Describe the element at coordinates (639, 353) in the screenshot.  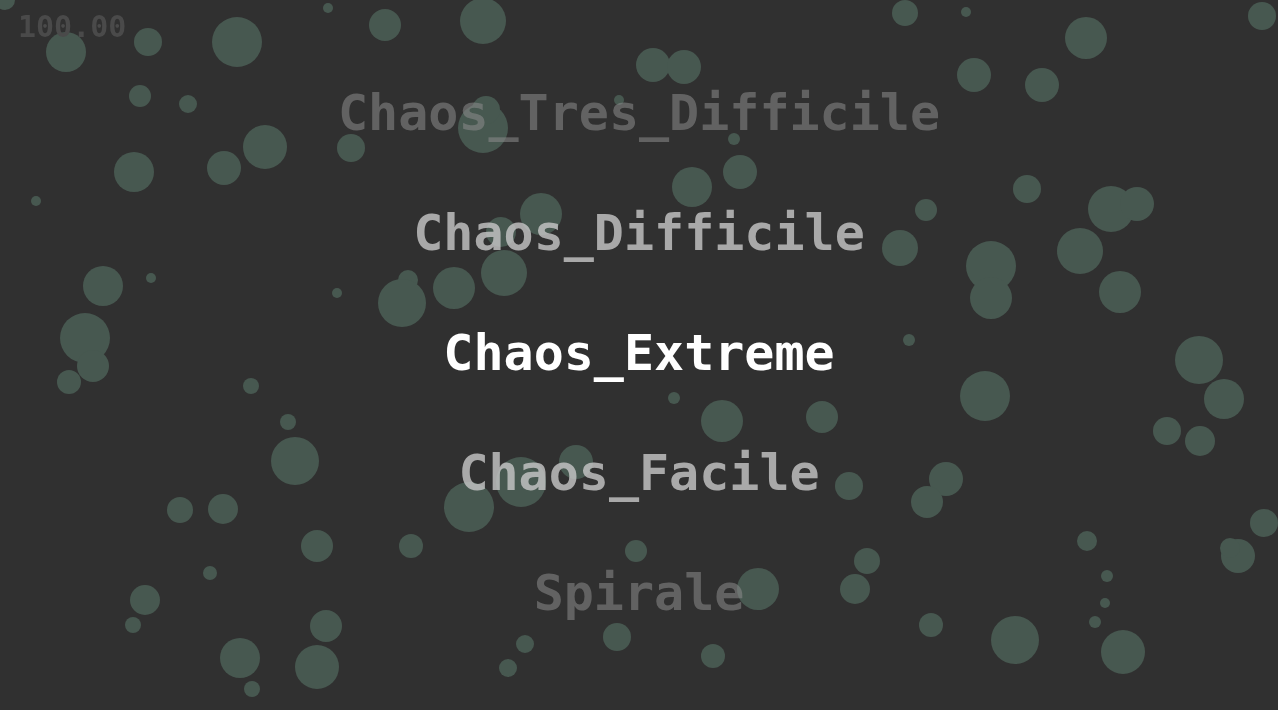
I see `menu-item: Chaos_Extreme` at that location.